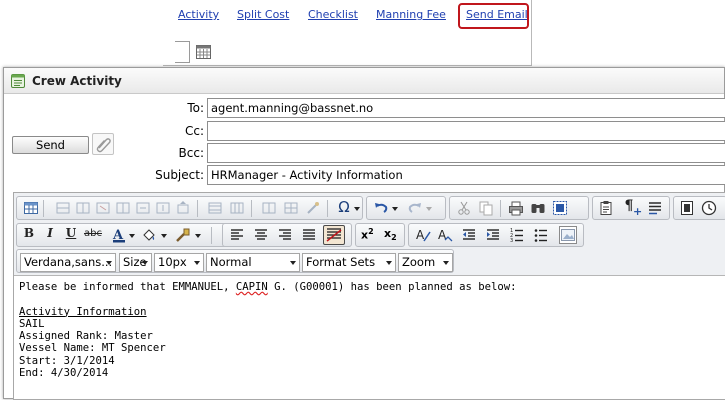 The height and width of the screenshot is (400, 725). I want to click on activity-heading: Activity Information, so click(83, 311).